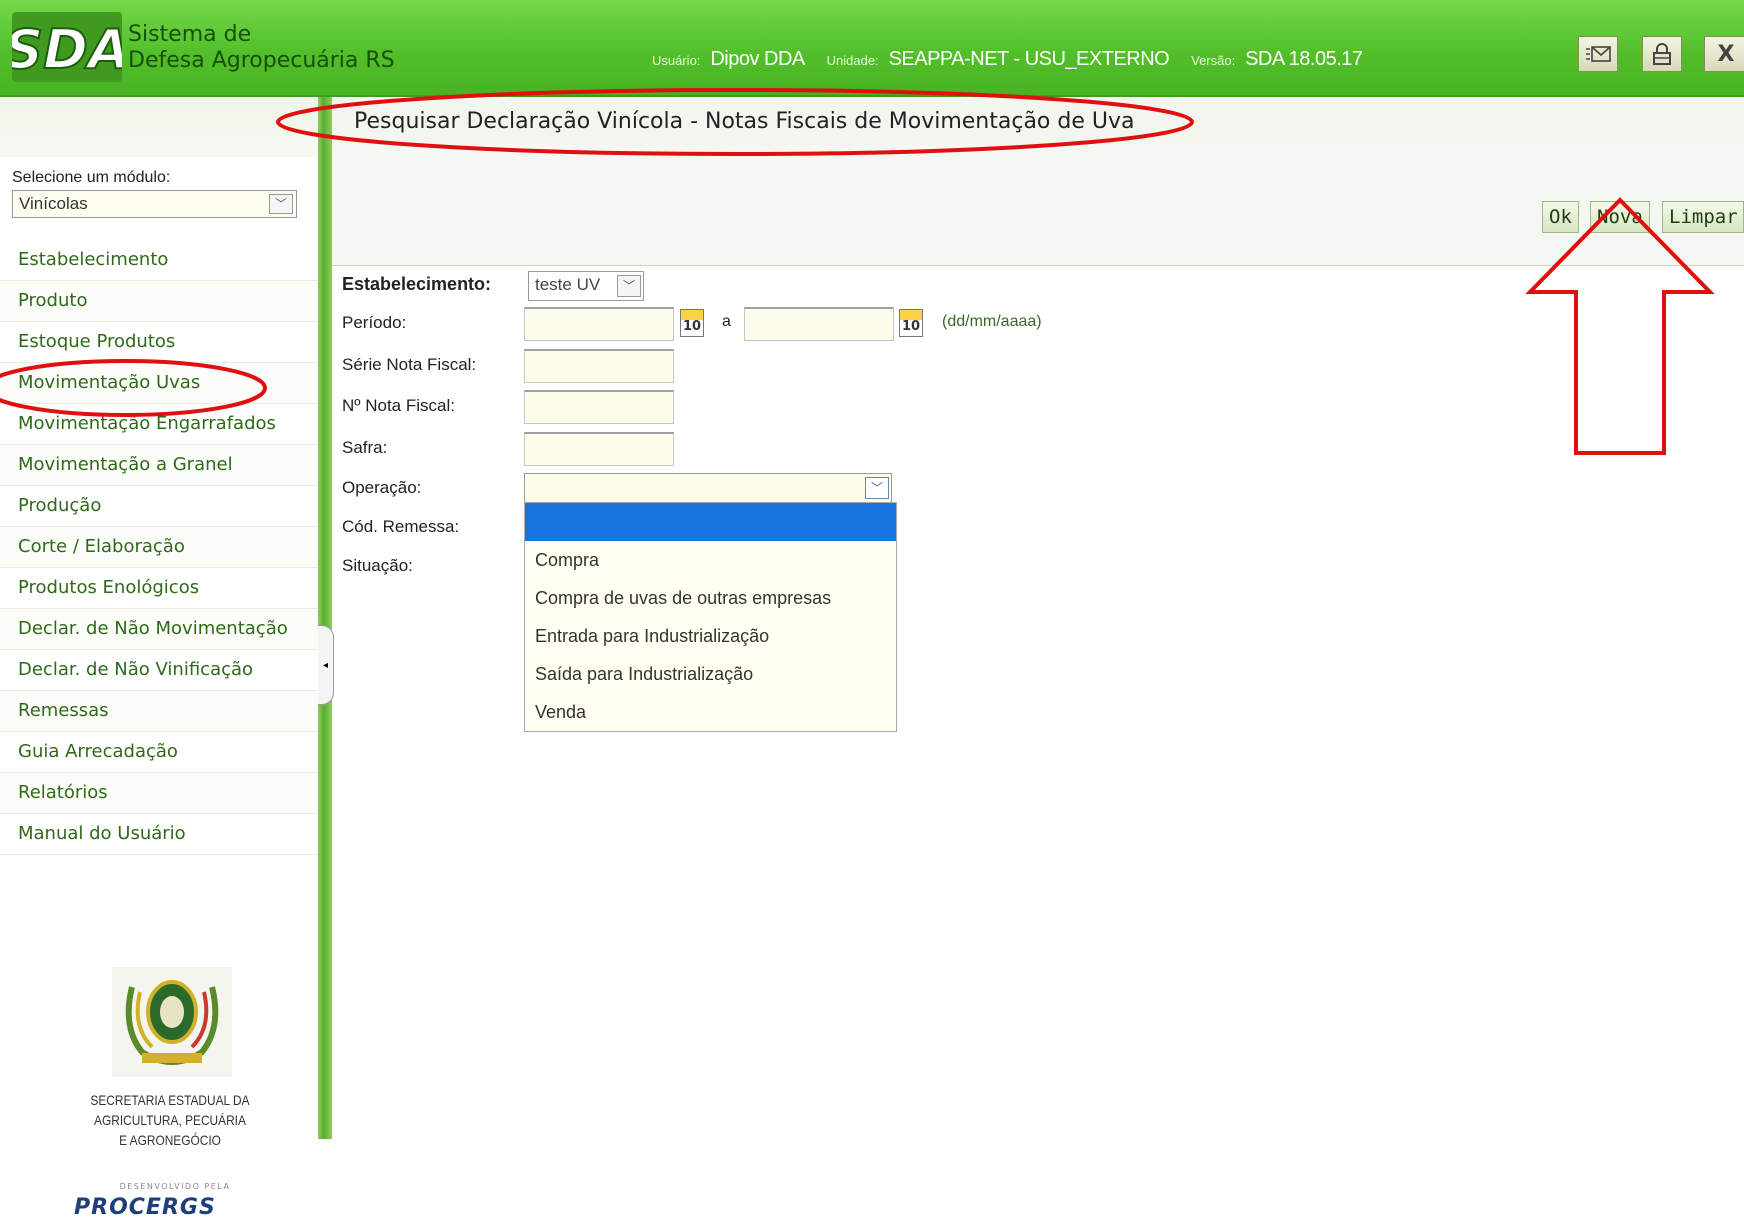 The image size is (1744, 1220). I want to click on unit-label: Unidade:, so click(852, 60).